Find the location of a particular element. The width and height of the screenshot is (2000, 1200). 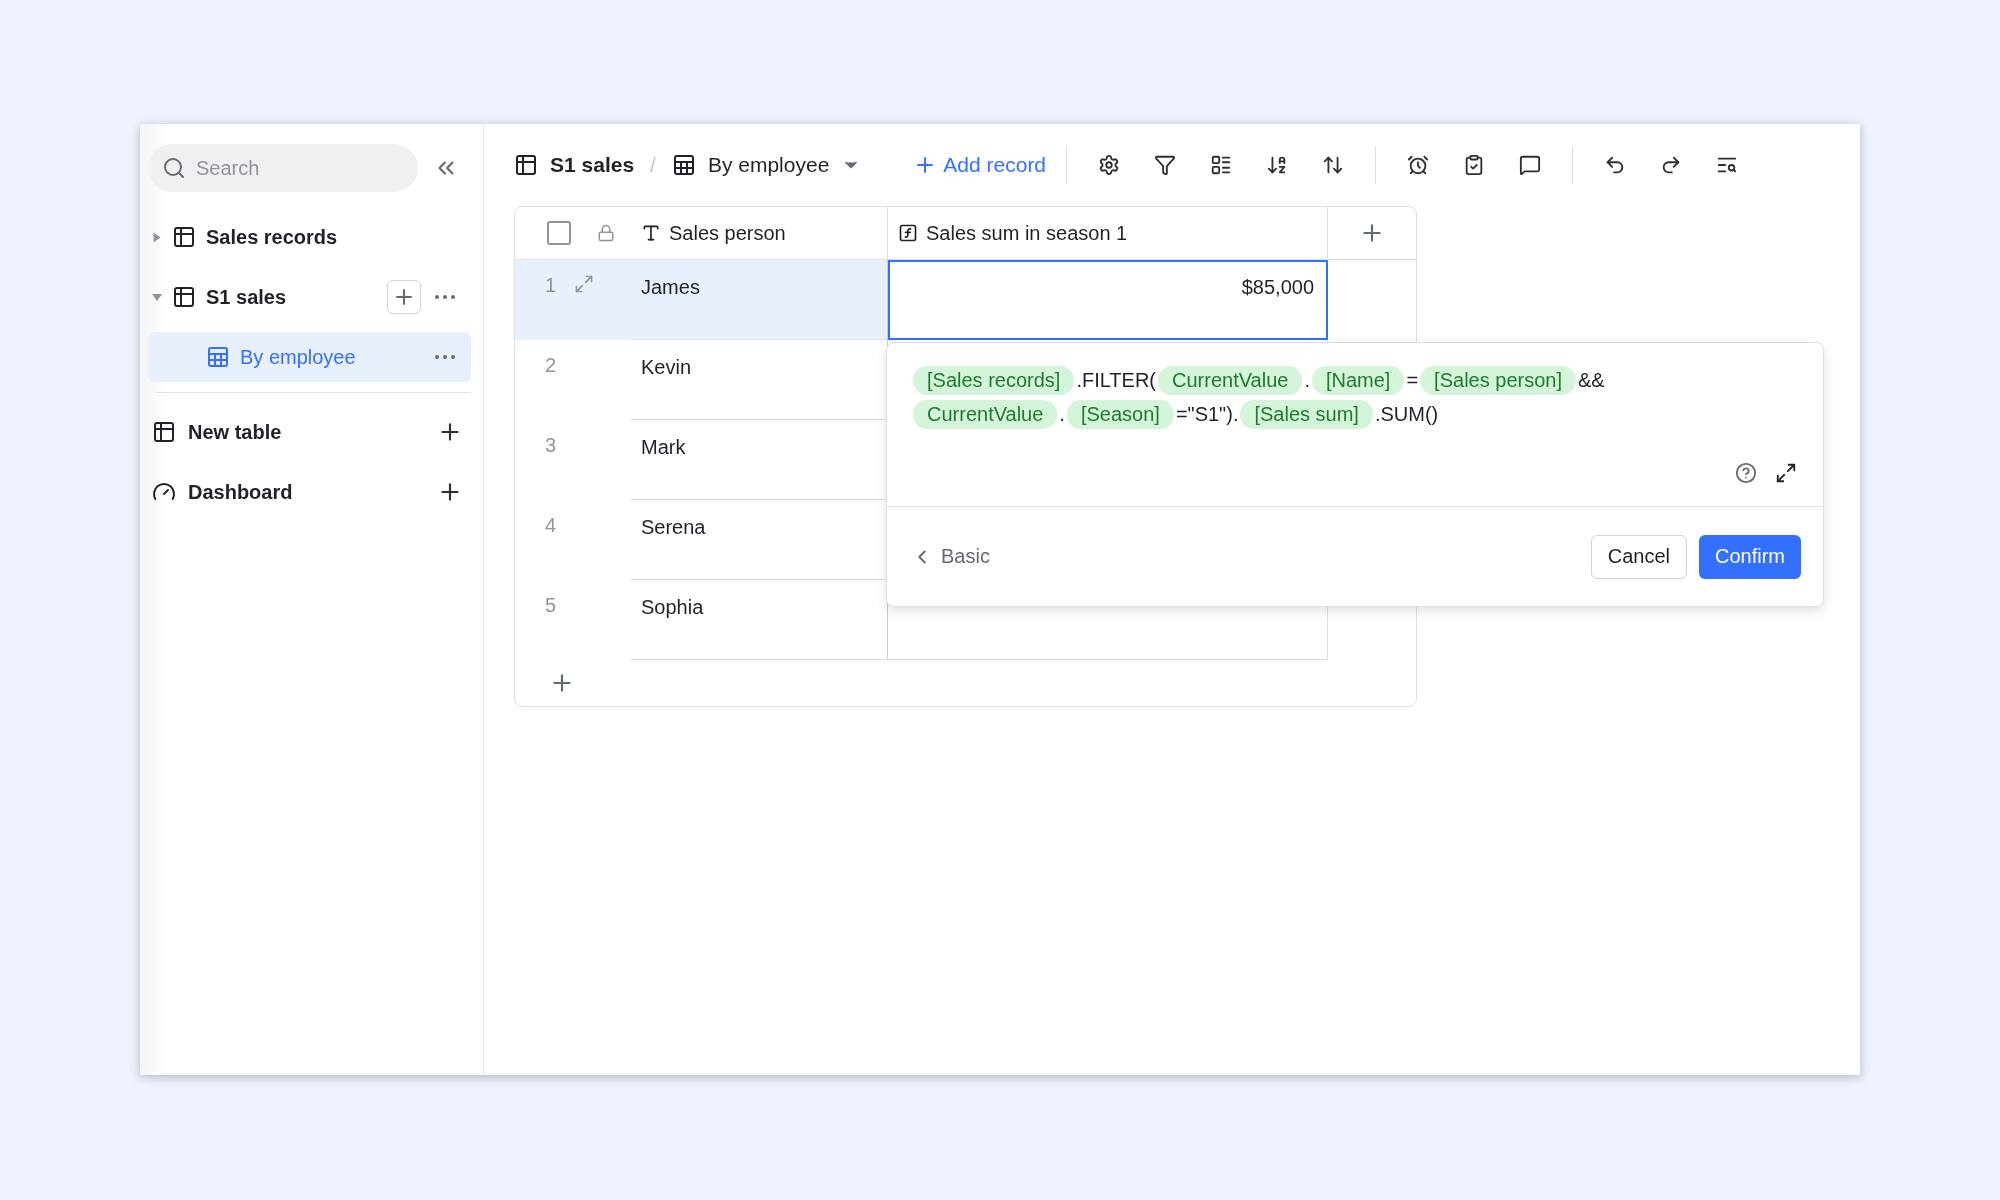

gear-icon is located at coordinates (1109, 165).